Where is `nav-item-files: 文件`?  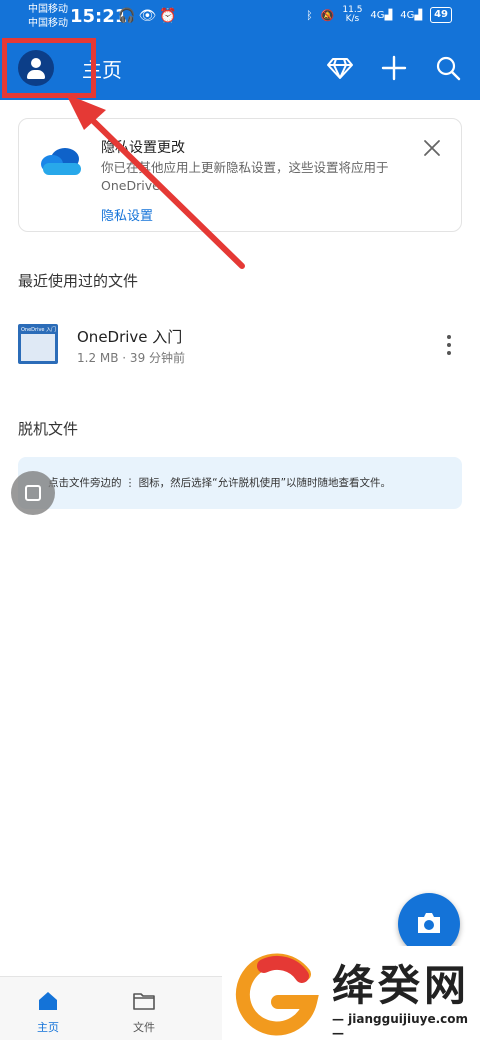
nav-item-files: 文件 is located at coordinates (144, 1008).